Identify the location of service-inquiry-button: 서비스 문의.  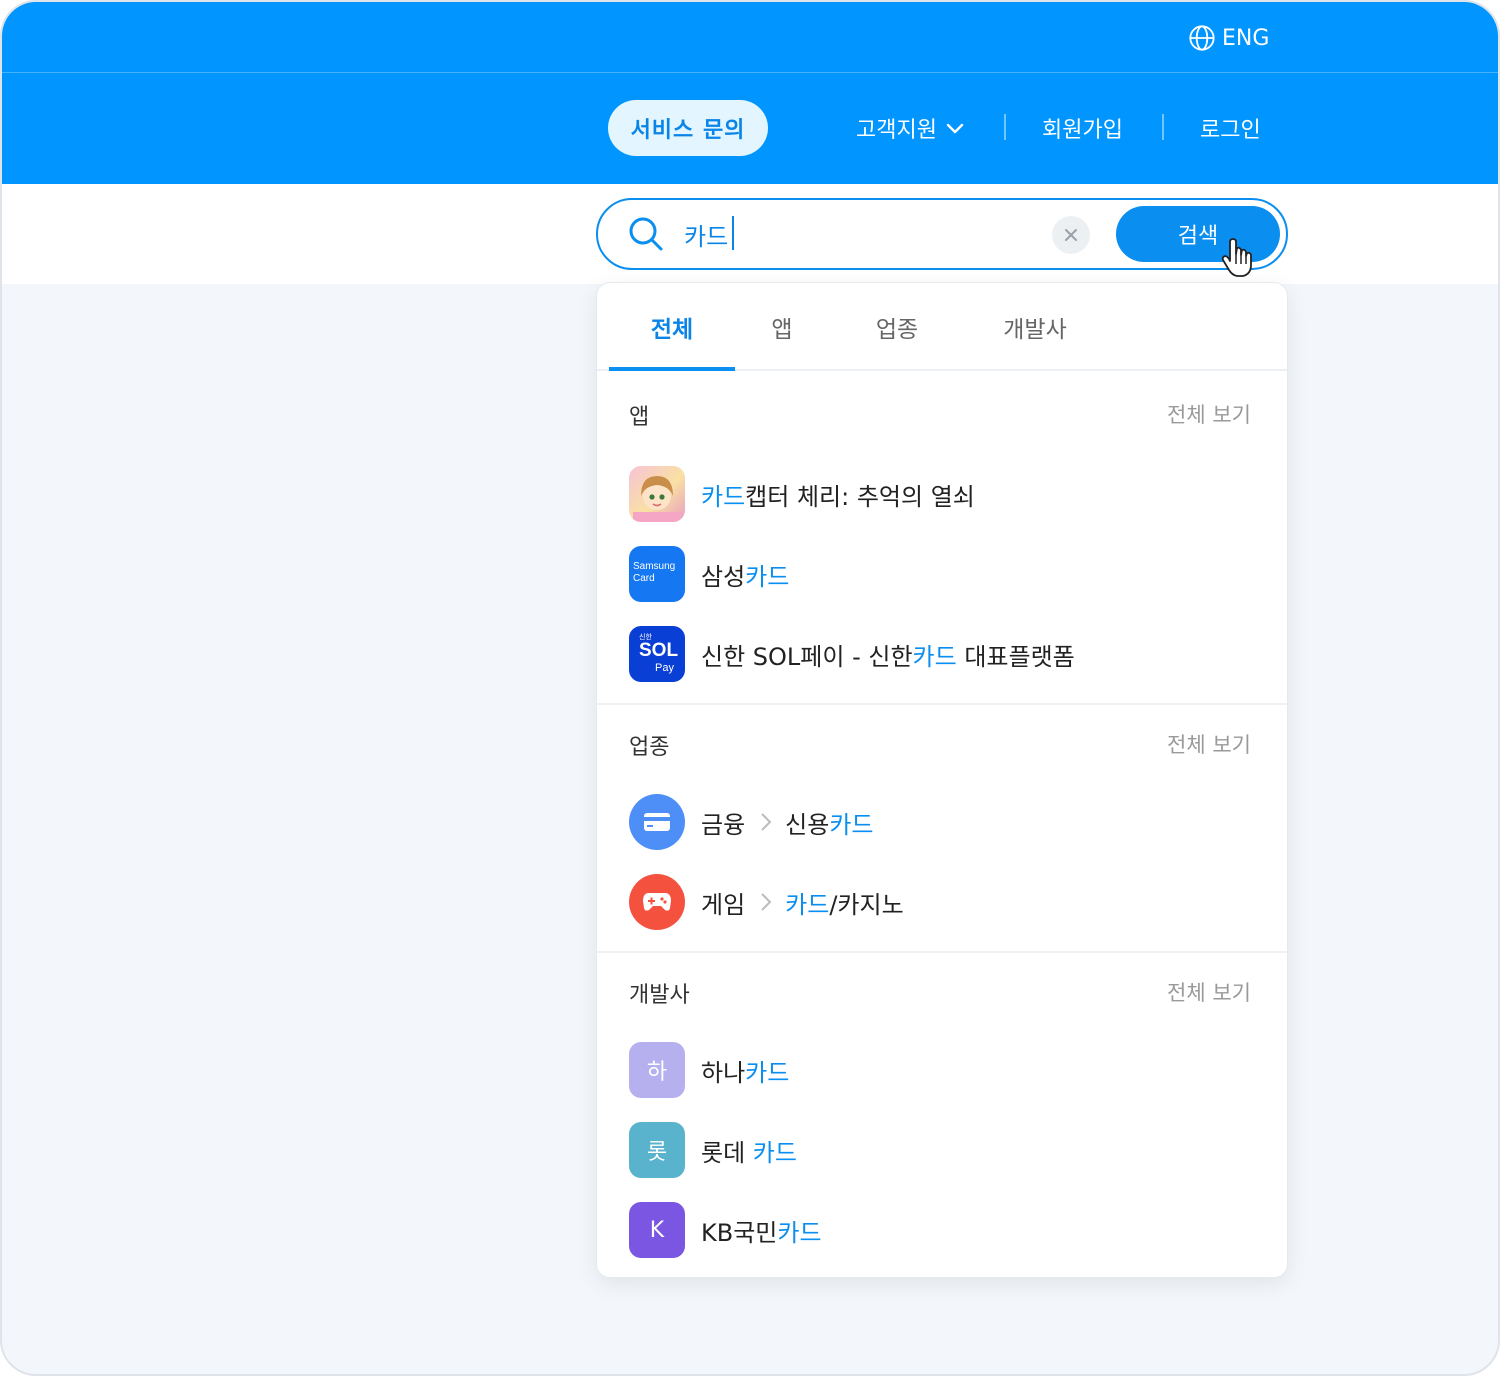
(688, 128).